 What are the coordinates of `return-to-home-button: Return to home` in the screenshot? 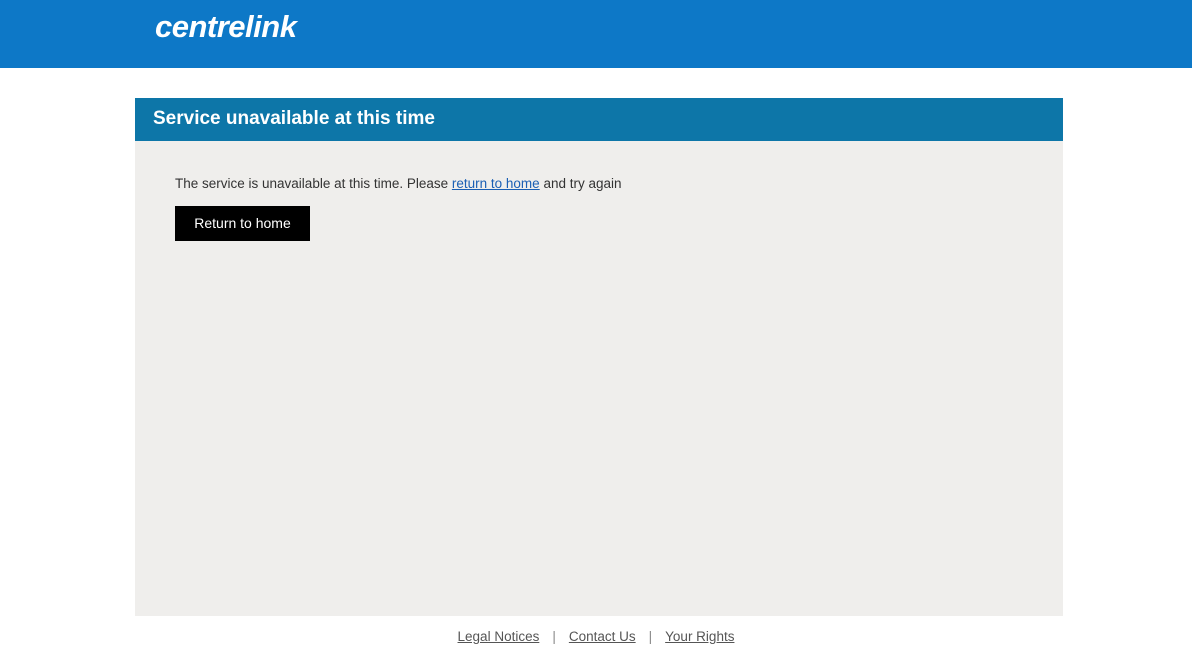 It's located at (242, 223).